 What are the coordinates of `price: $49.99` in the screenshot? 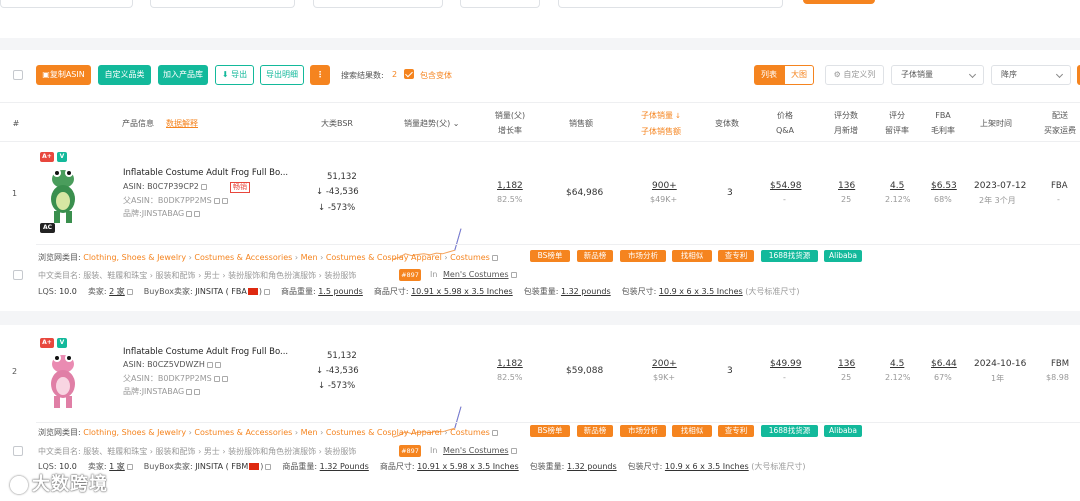 It's located at (786, 364).